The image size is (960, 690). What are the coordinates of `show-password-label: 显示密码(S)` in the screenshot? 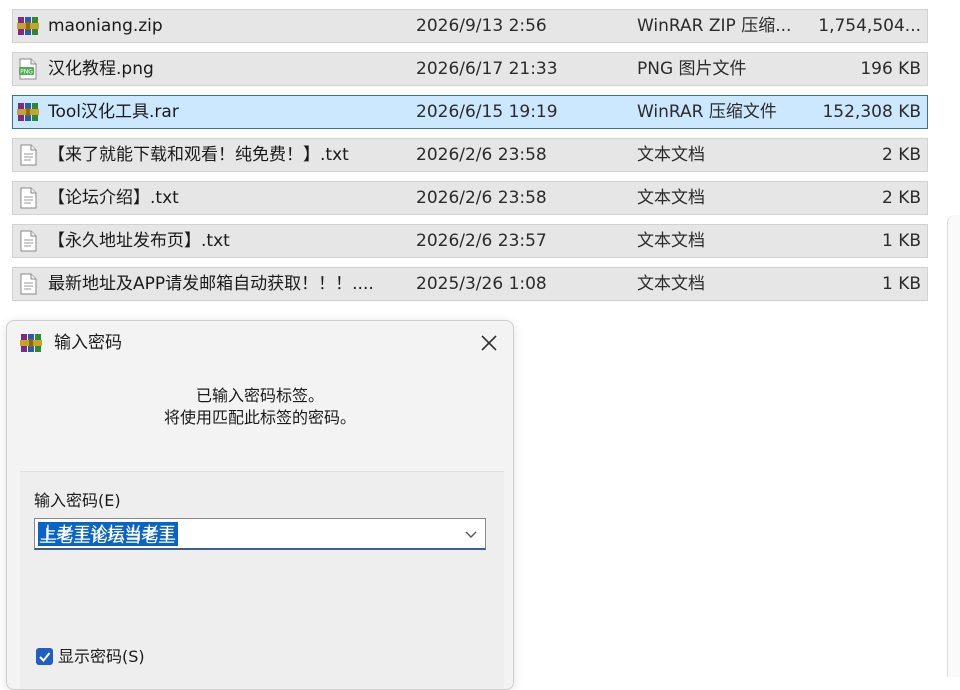 It's located at (101, 656).